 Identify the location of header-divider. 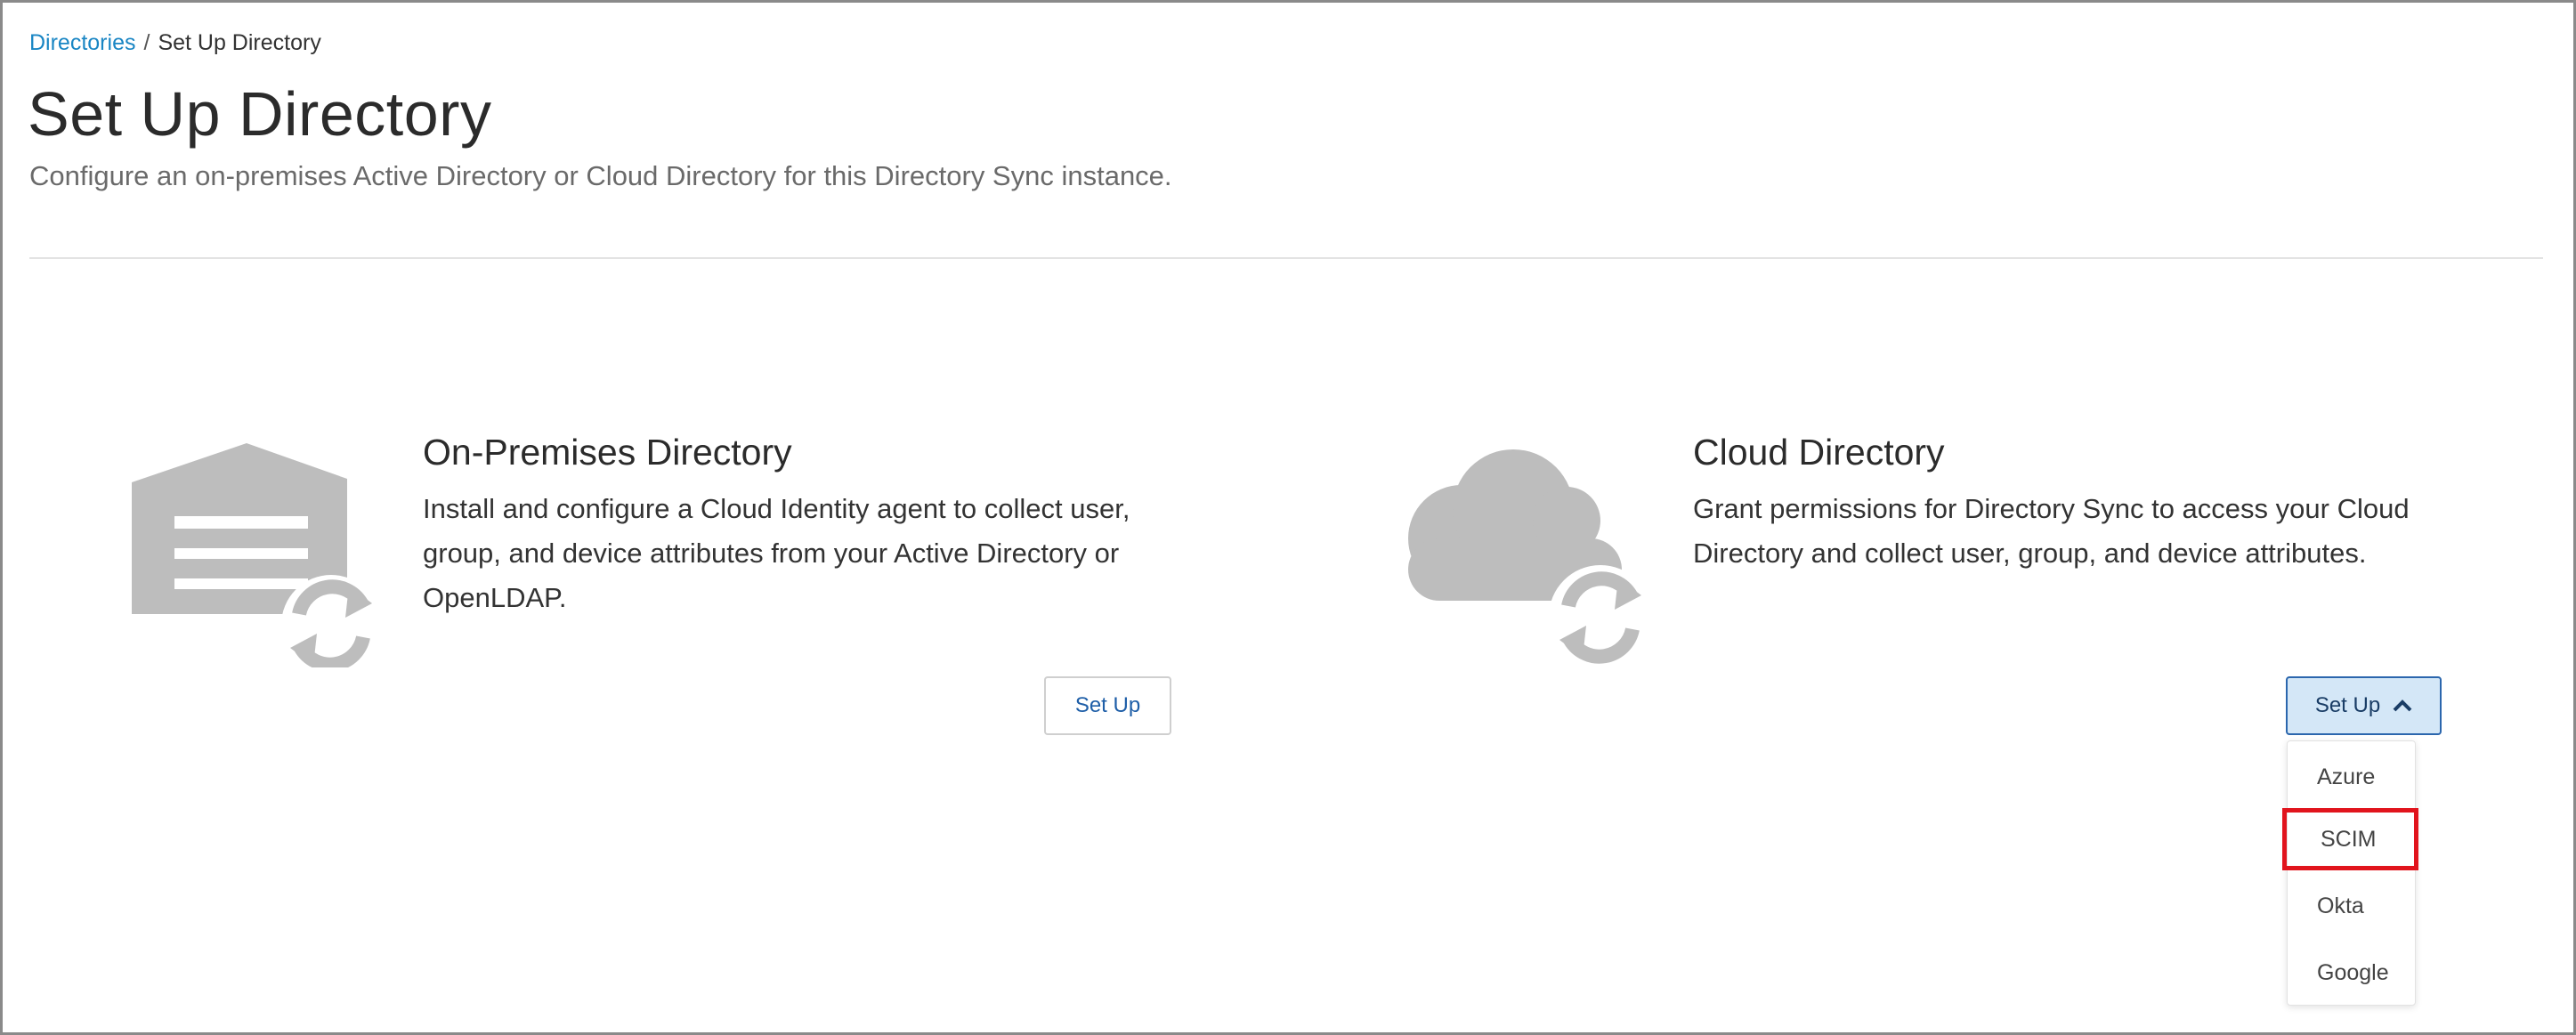
(1286, 258).